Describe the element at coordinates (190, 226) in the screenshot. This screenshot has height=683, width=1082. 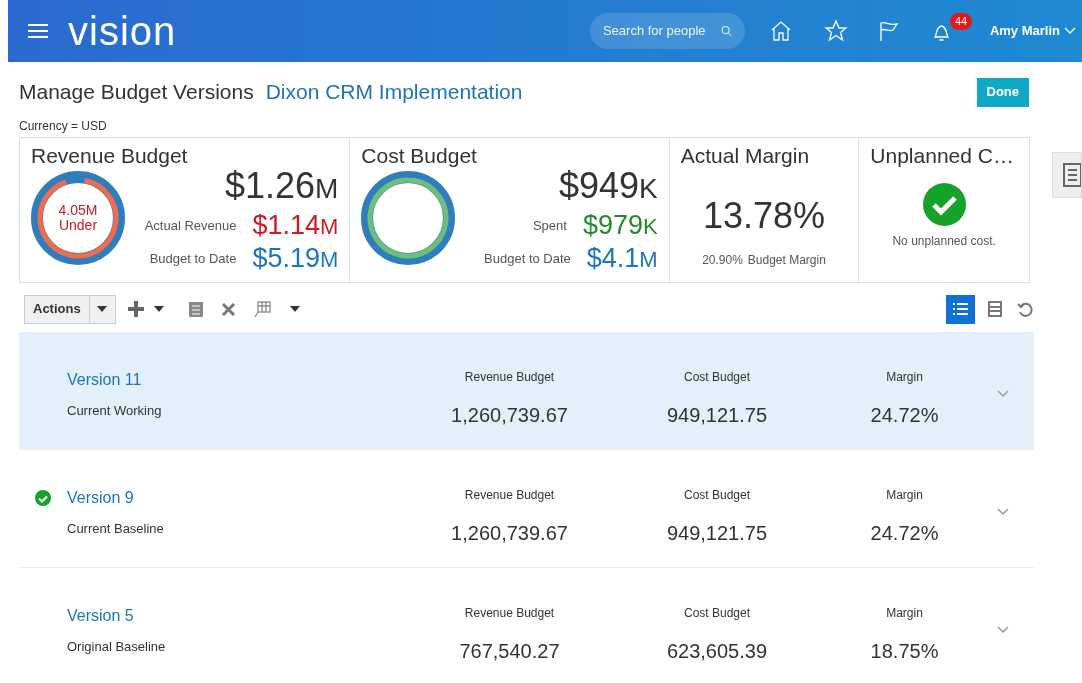
I see `metric-label: Actual Revenue` at that location.